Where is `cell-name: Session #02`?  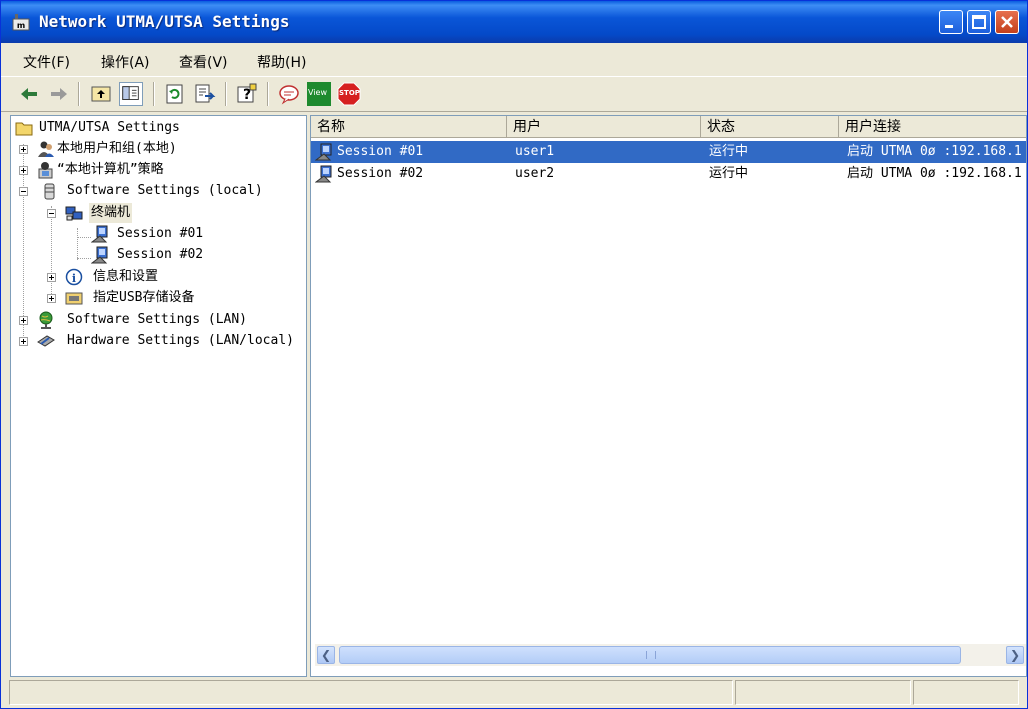 cell-name: Session #02 is located at coordinates (380, 173).